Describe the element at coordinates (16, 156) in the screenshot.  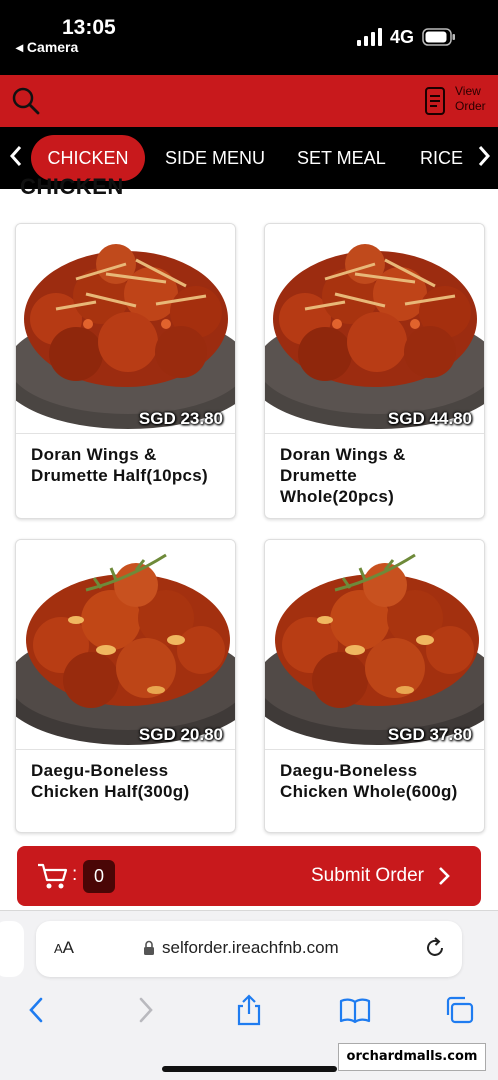
I see `chevron-left-icon` at that location.